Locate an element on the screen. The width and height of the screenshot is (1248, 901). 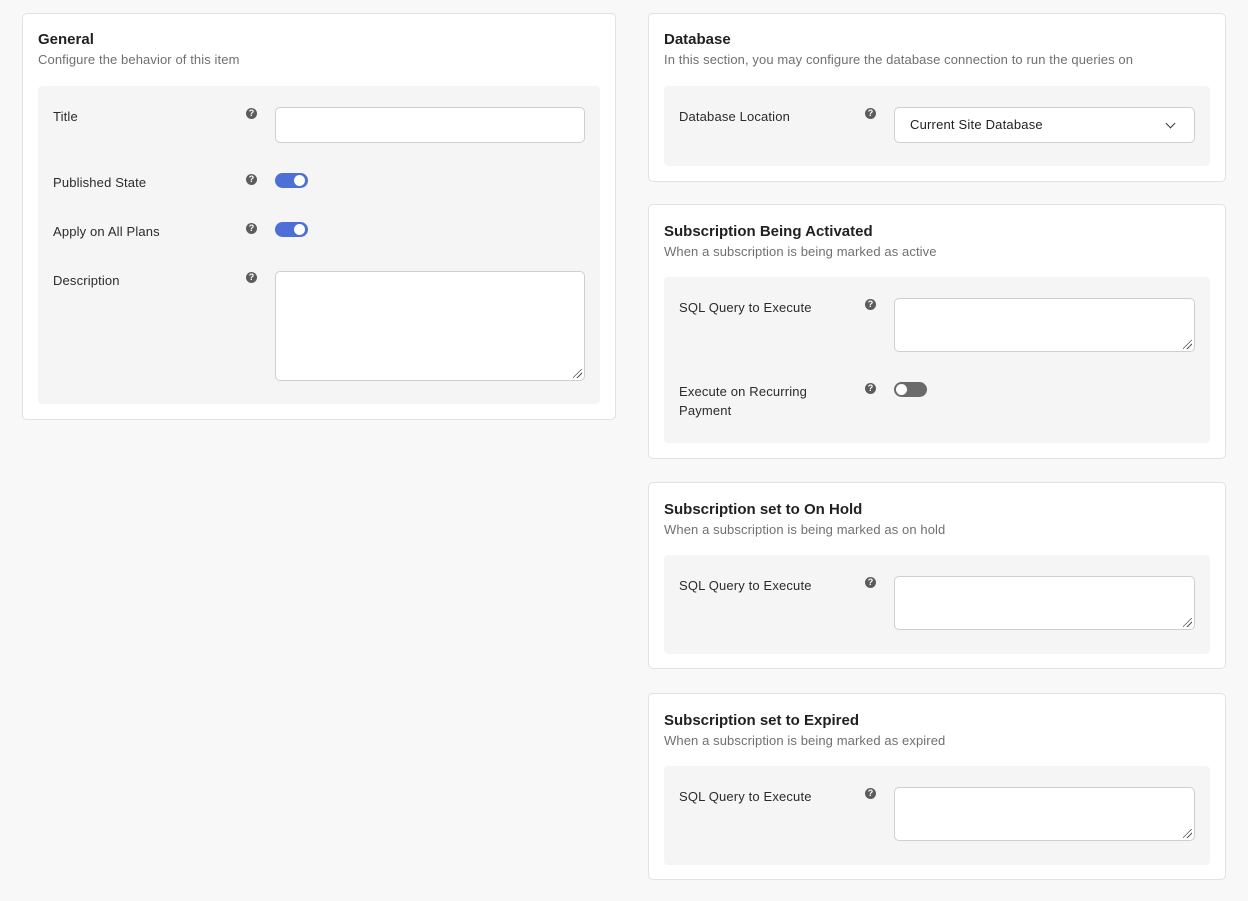
expired-body: SQL Query to Execute ? is located at coordinates (937, 815).